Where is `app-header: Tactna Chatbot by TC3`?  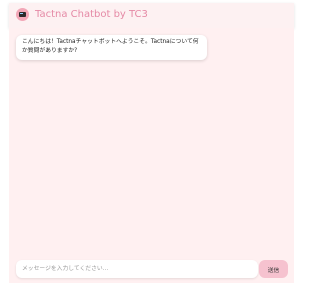 app-header: Tactna Chatbot by TC3 is located at coordinates (151, 15).